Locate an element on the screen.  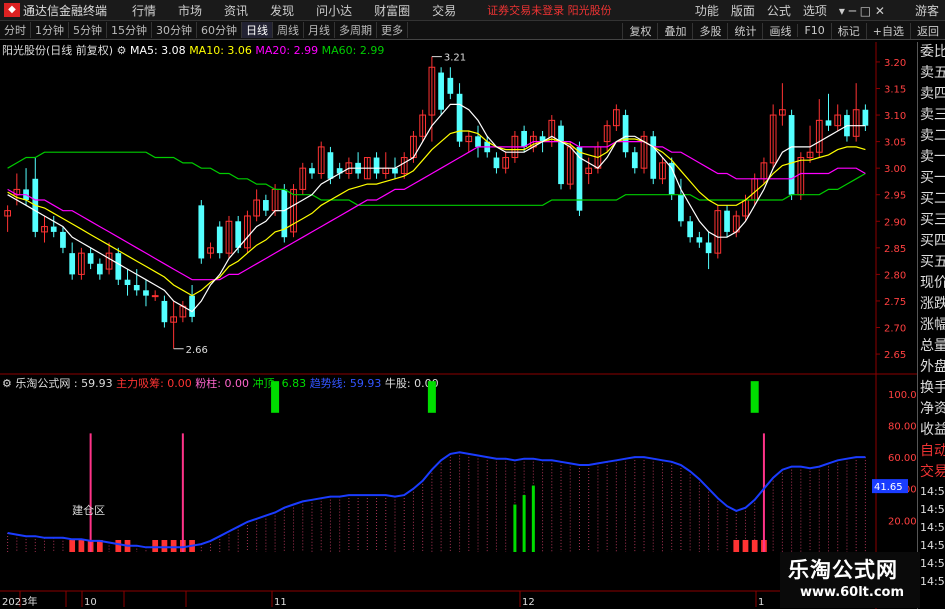
date-tick-label: 1 is located at coordinates (761, 602).